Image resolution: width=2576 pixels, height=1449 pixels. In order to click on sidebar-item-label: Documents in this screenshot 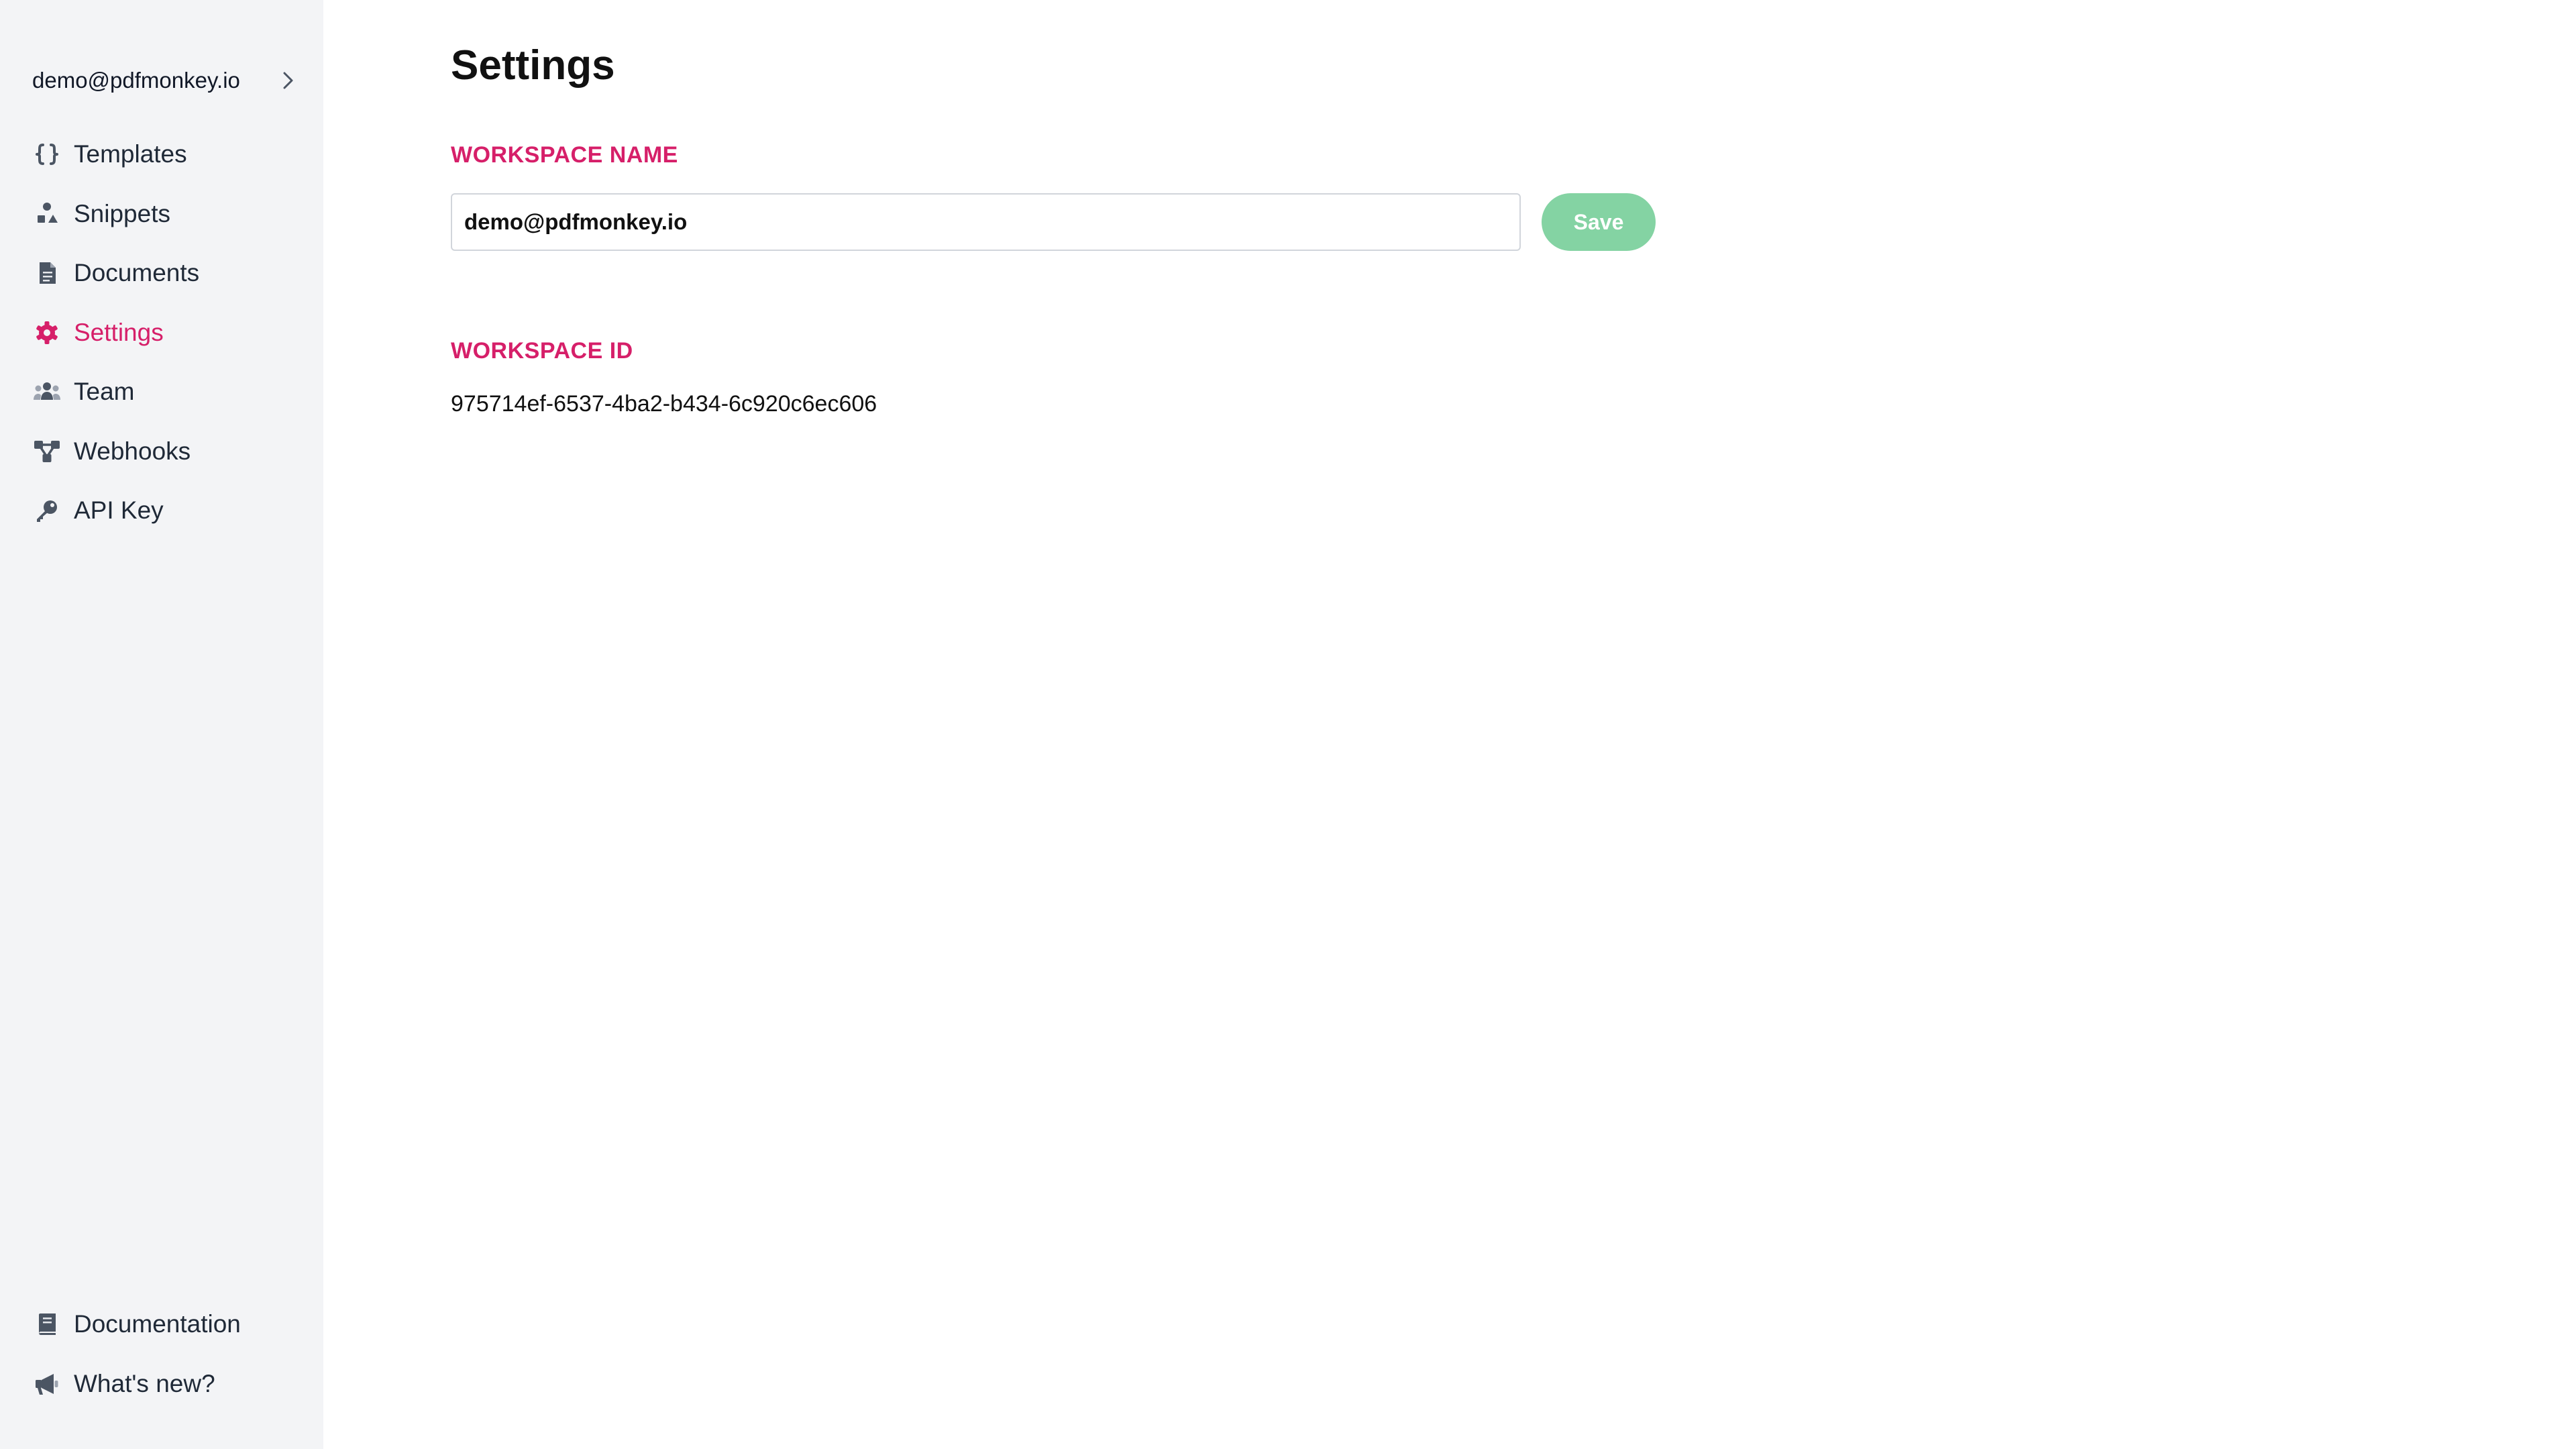, I will do `click(137, 273)`.